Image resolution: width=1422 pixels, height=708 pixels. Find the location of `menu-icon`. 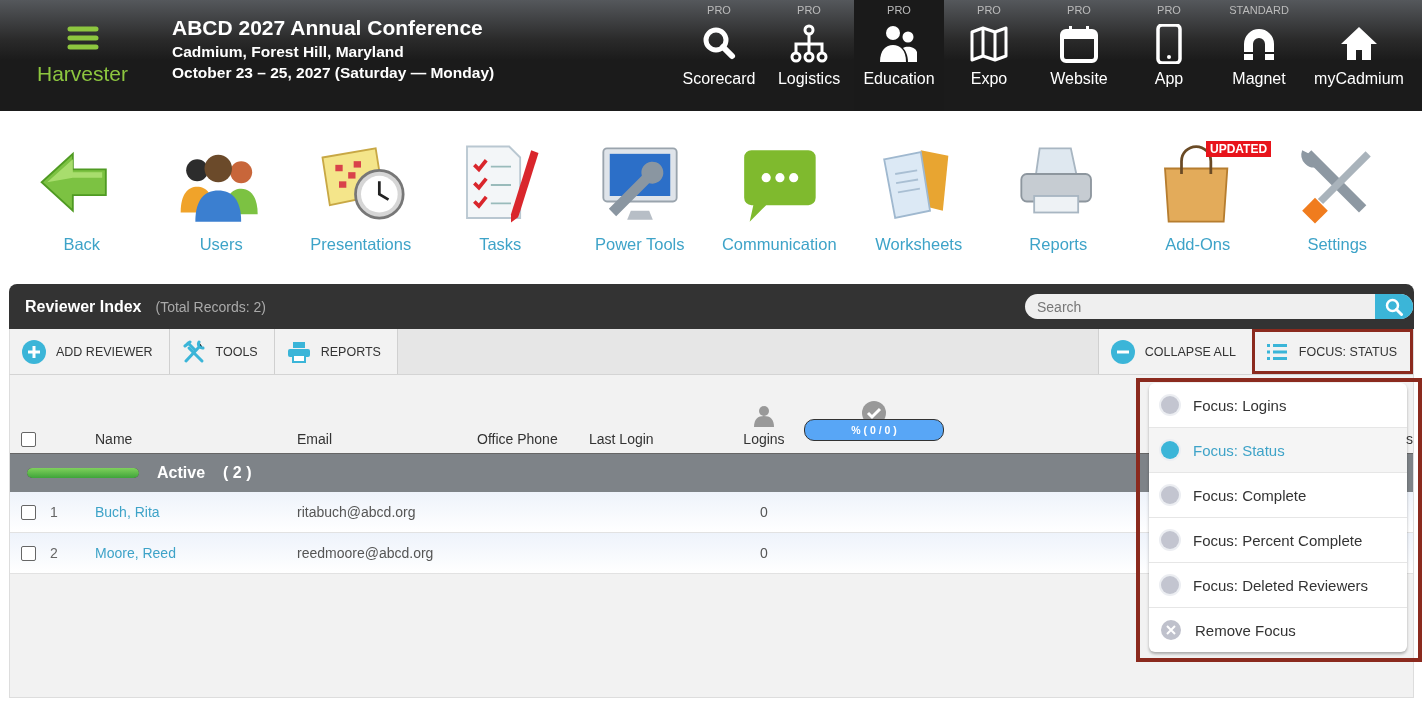

menu-icon is located at coordinates (82, 37).